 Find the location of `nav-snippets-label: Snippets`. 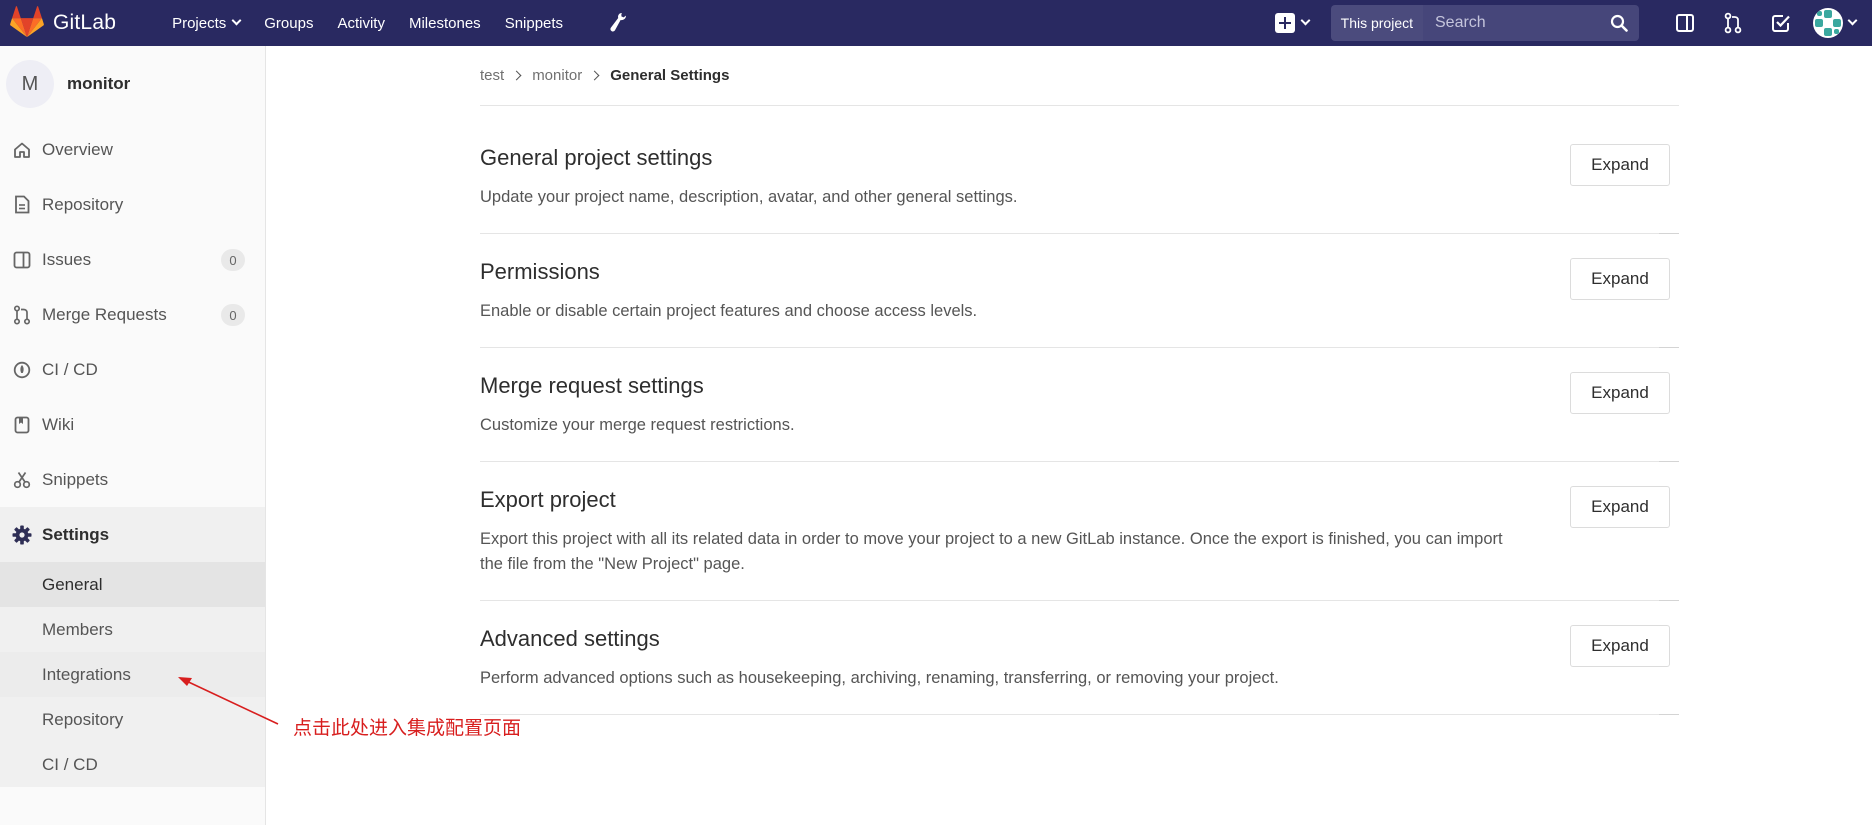

nav-snippets-label: Snippets is located at coordinates (534, 23).